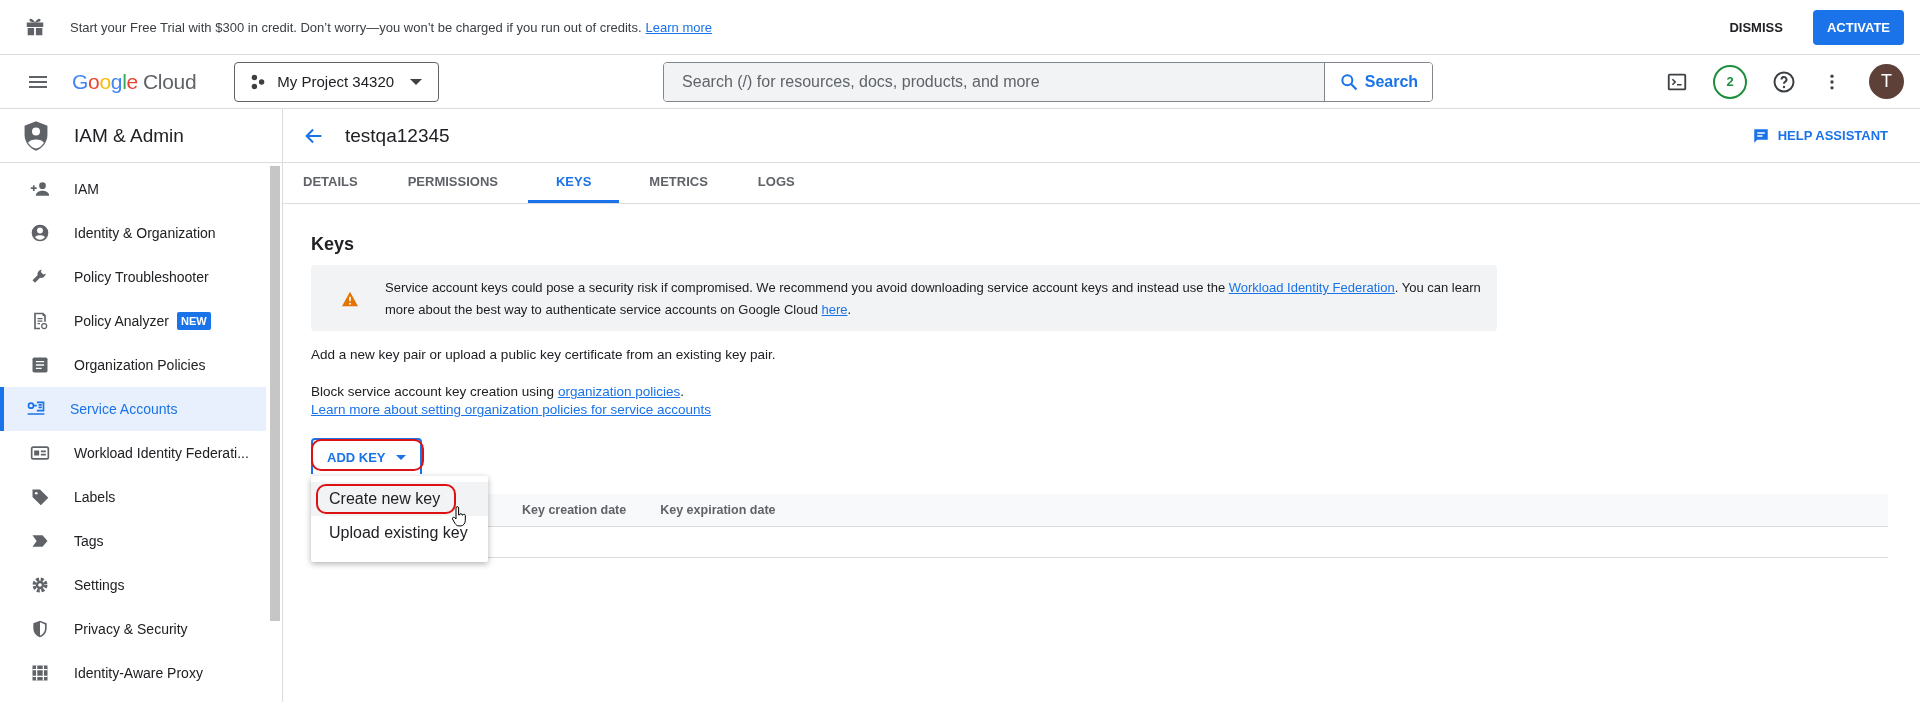 This screenshot has width=1920, height=702. Describe the element at coordinates (573, 183) in the screenshot. I see `tab: KEYS` at that location.